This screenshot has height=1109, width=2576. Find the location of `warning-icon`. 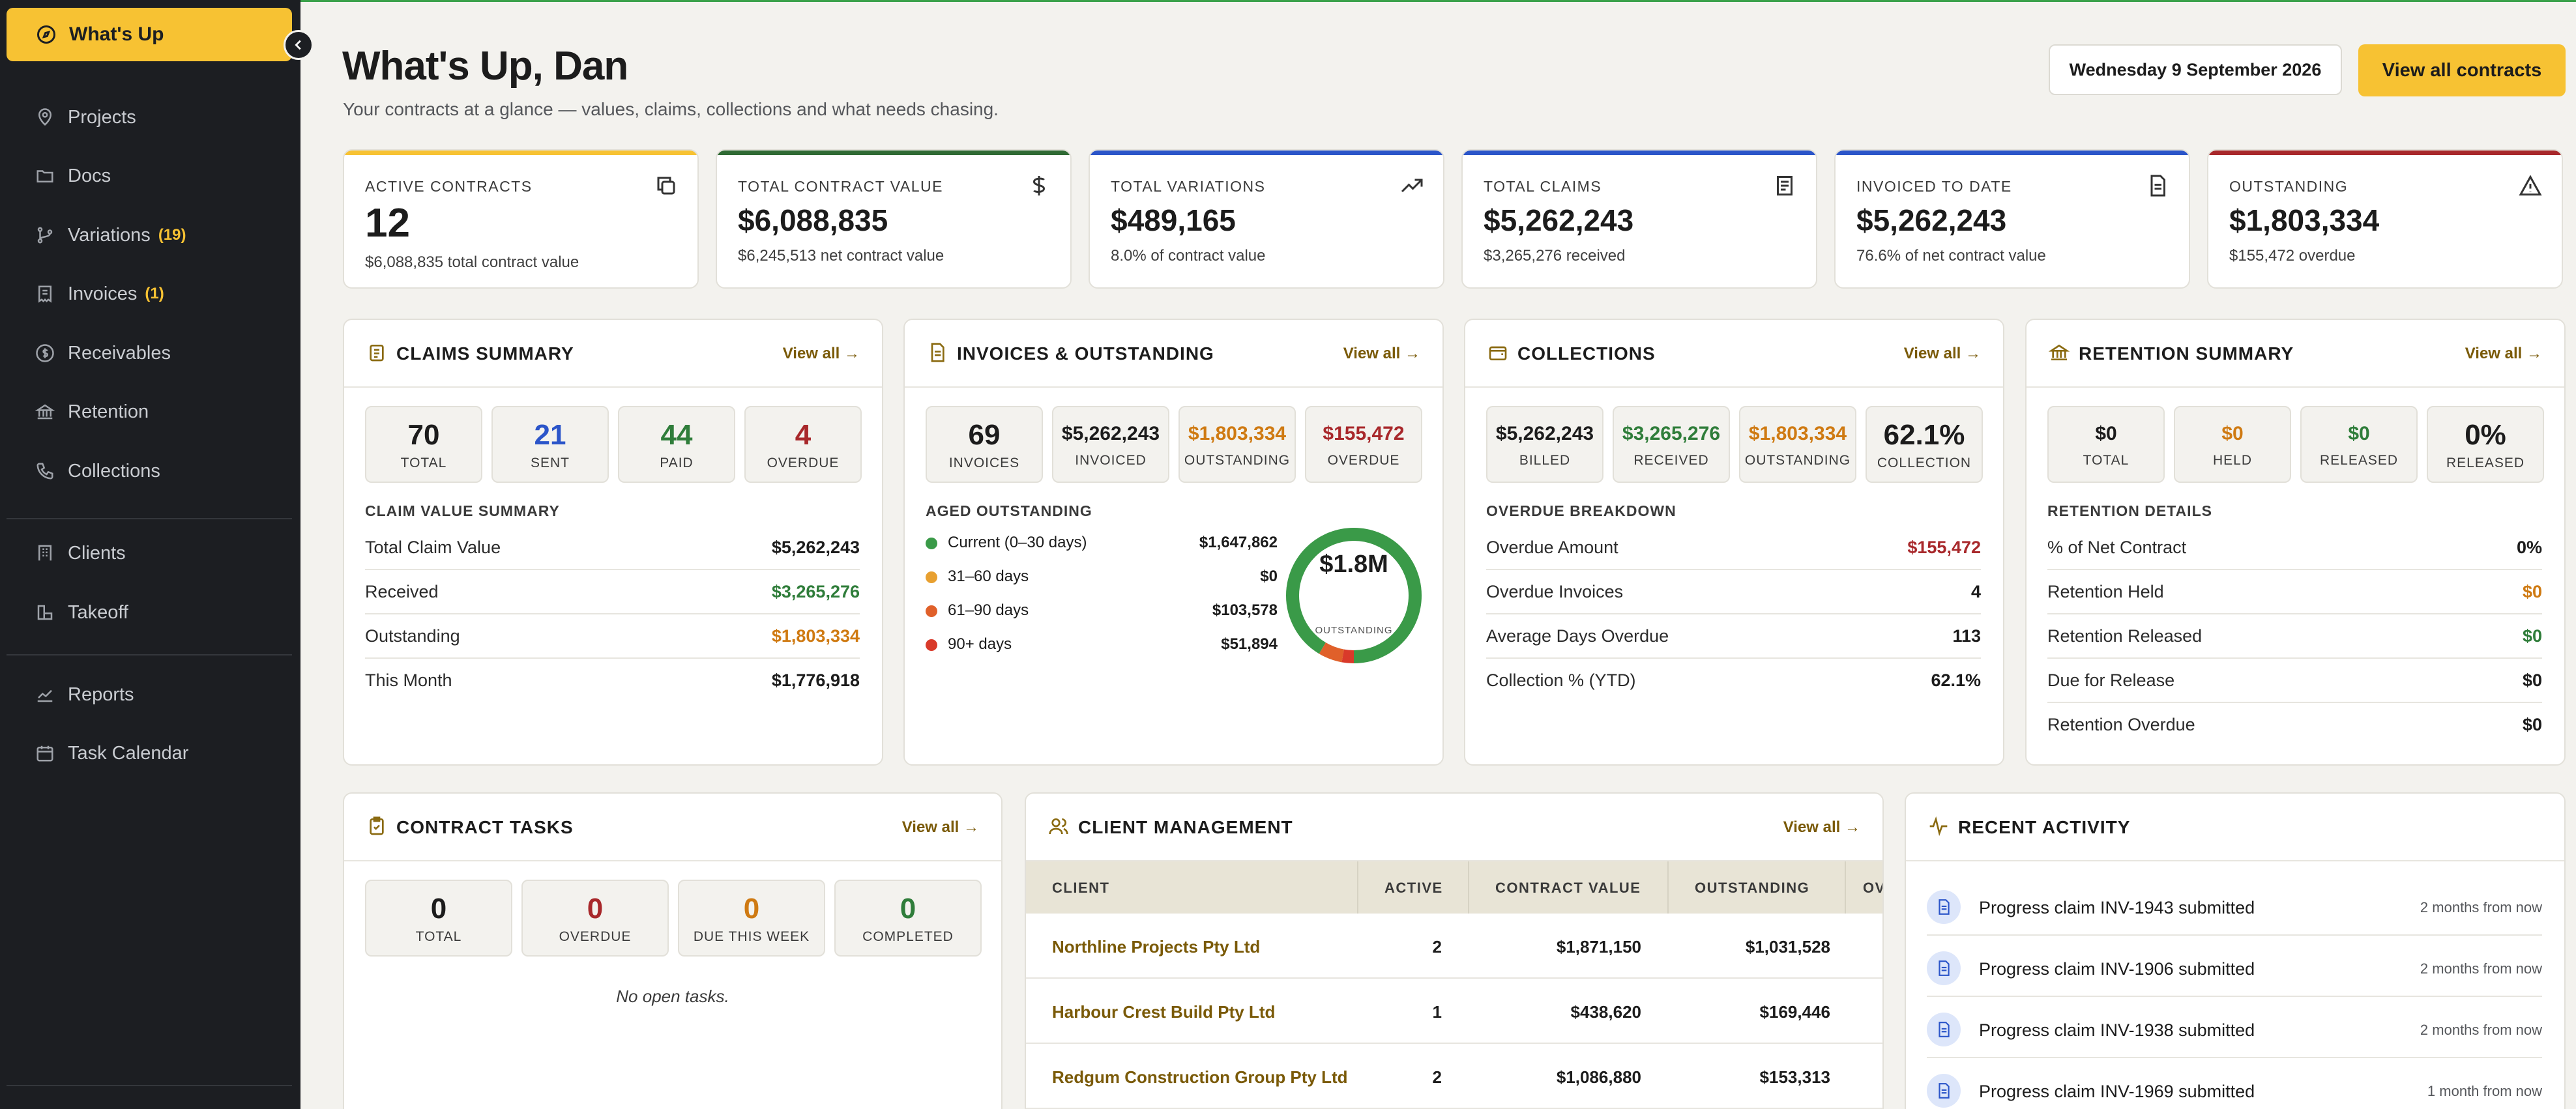

warning-icon is located at coordinates (2530, 185).